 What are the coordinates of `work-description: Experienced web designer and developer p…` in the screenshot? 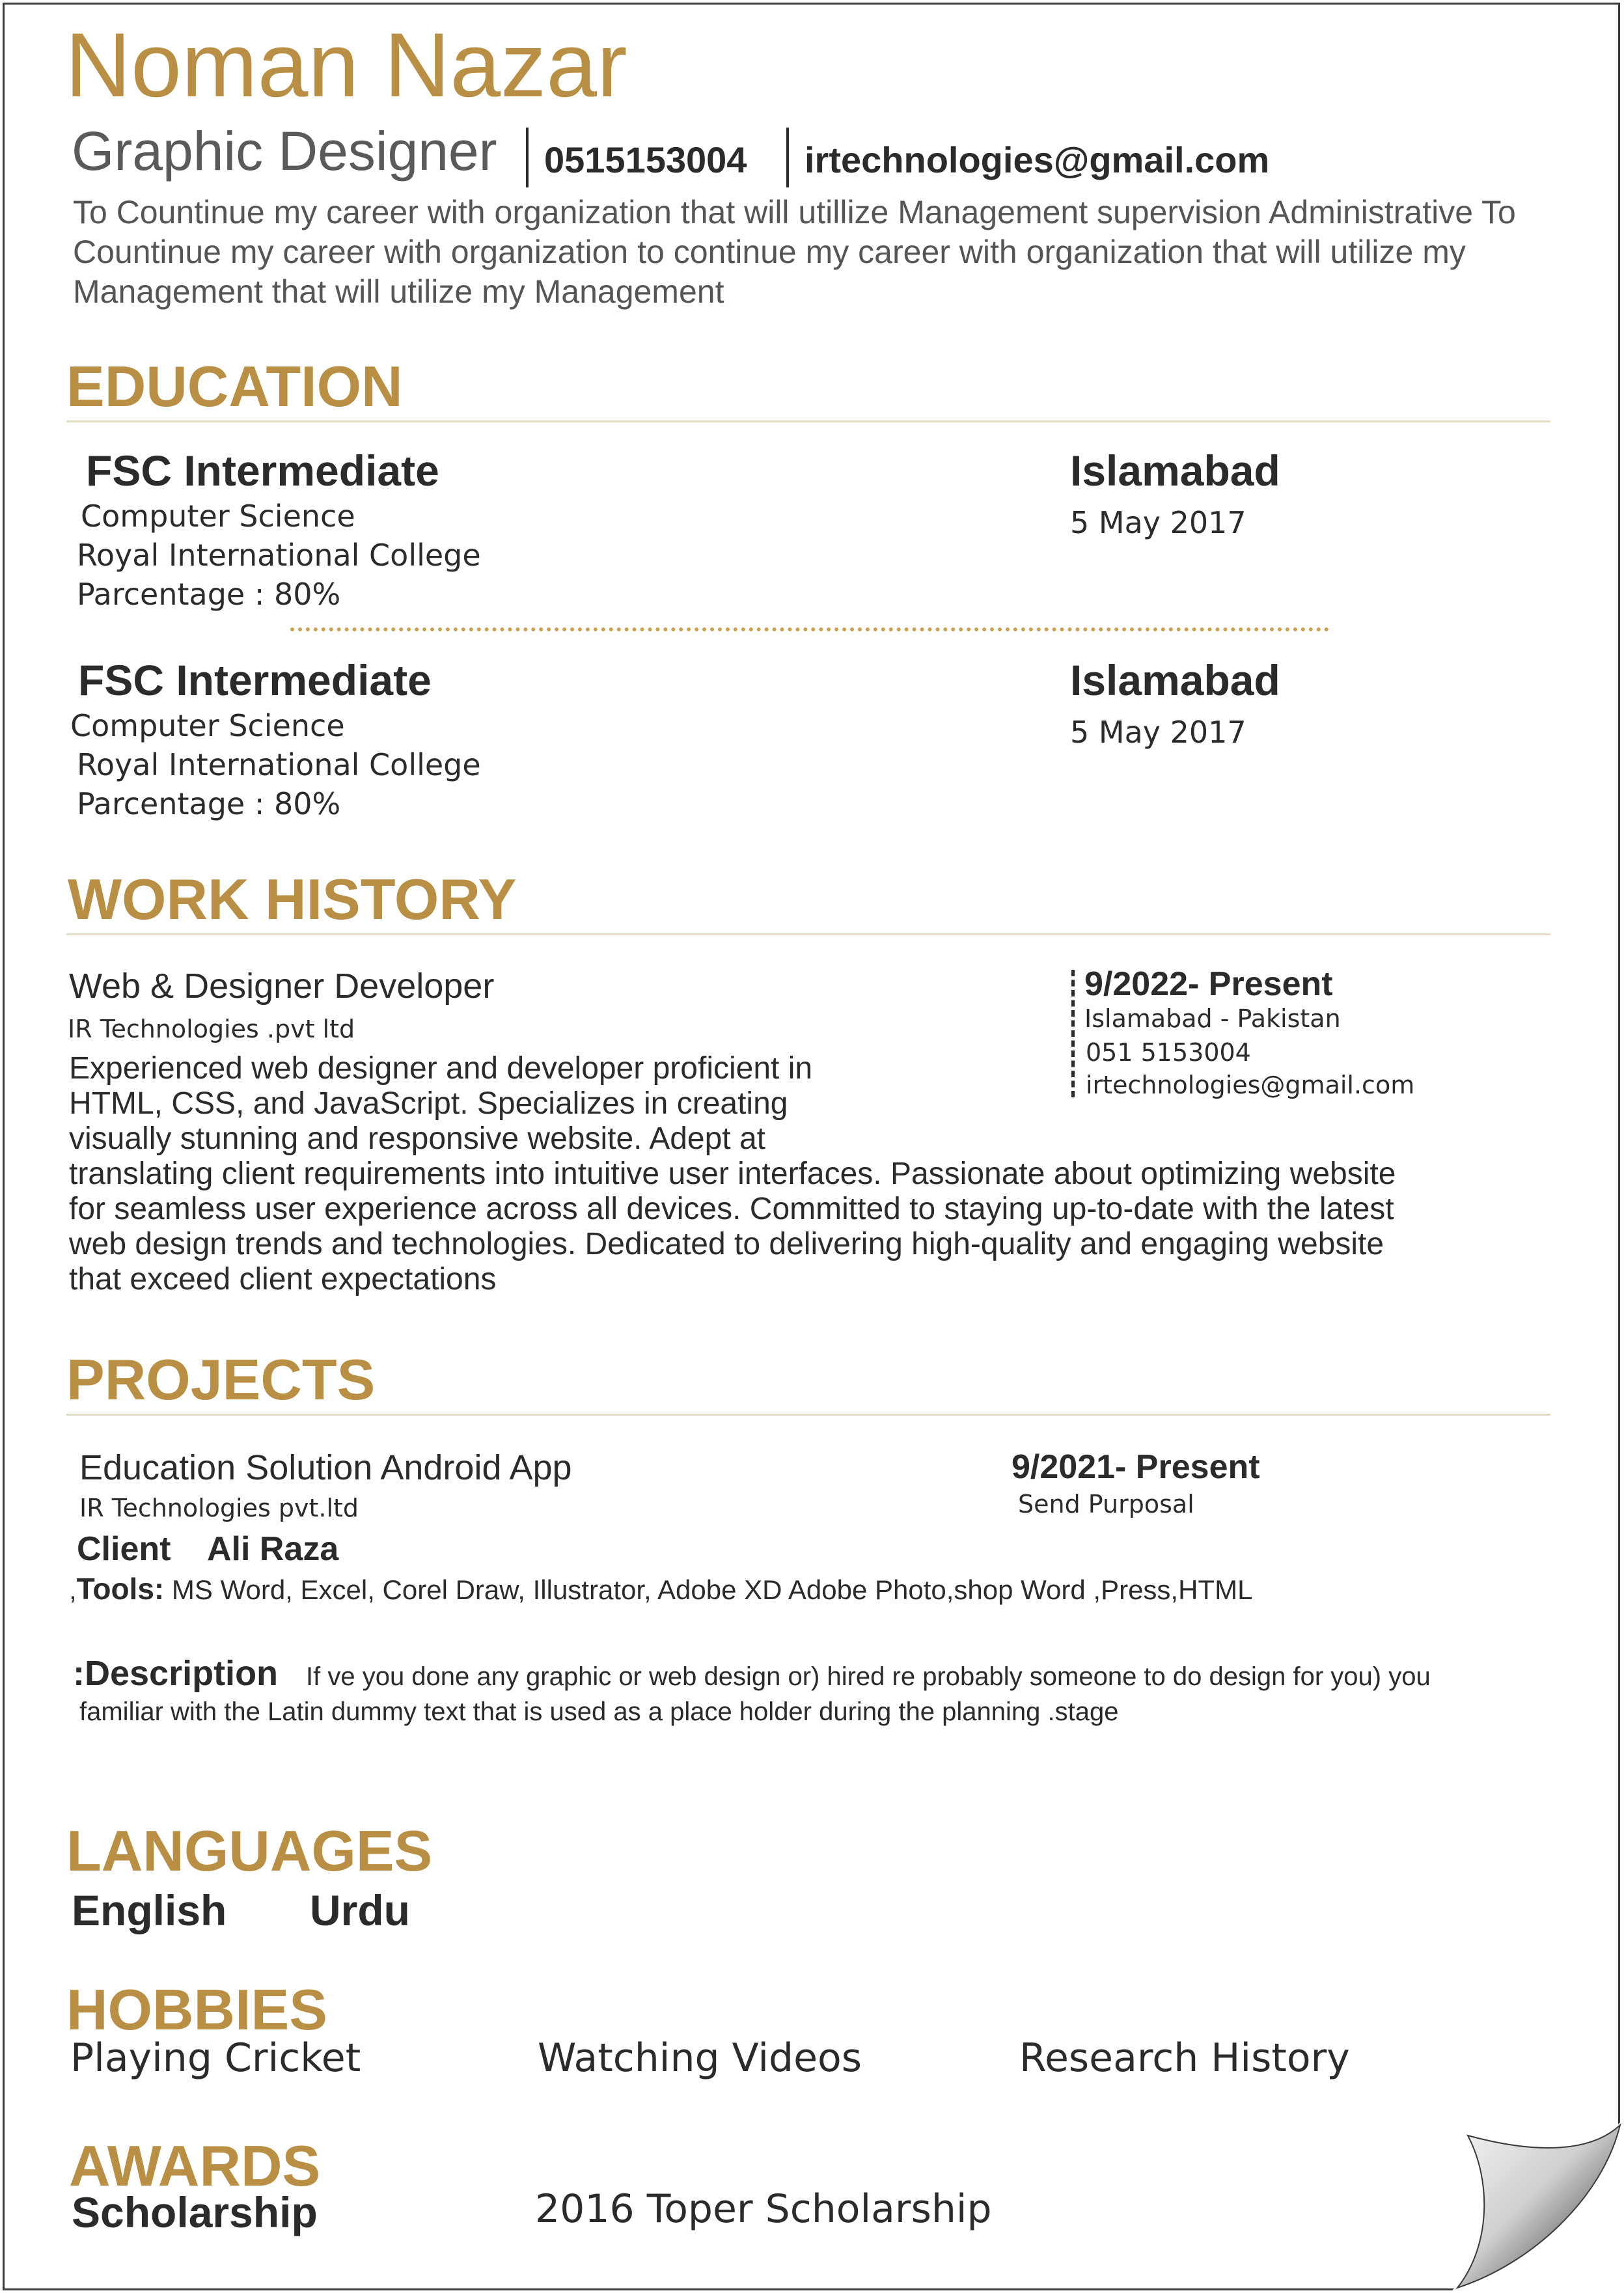 It's located at (785, 1174).